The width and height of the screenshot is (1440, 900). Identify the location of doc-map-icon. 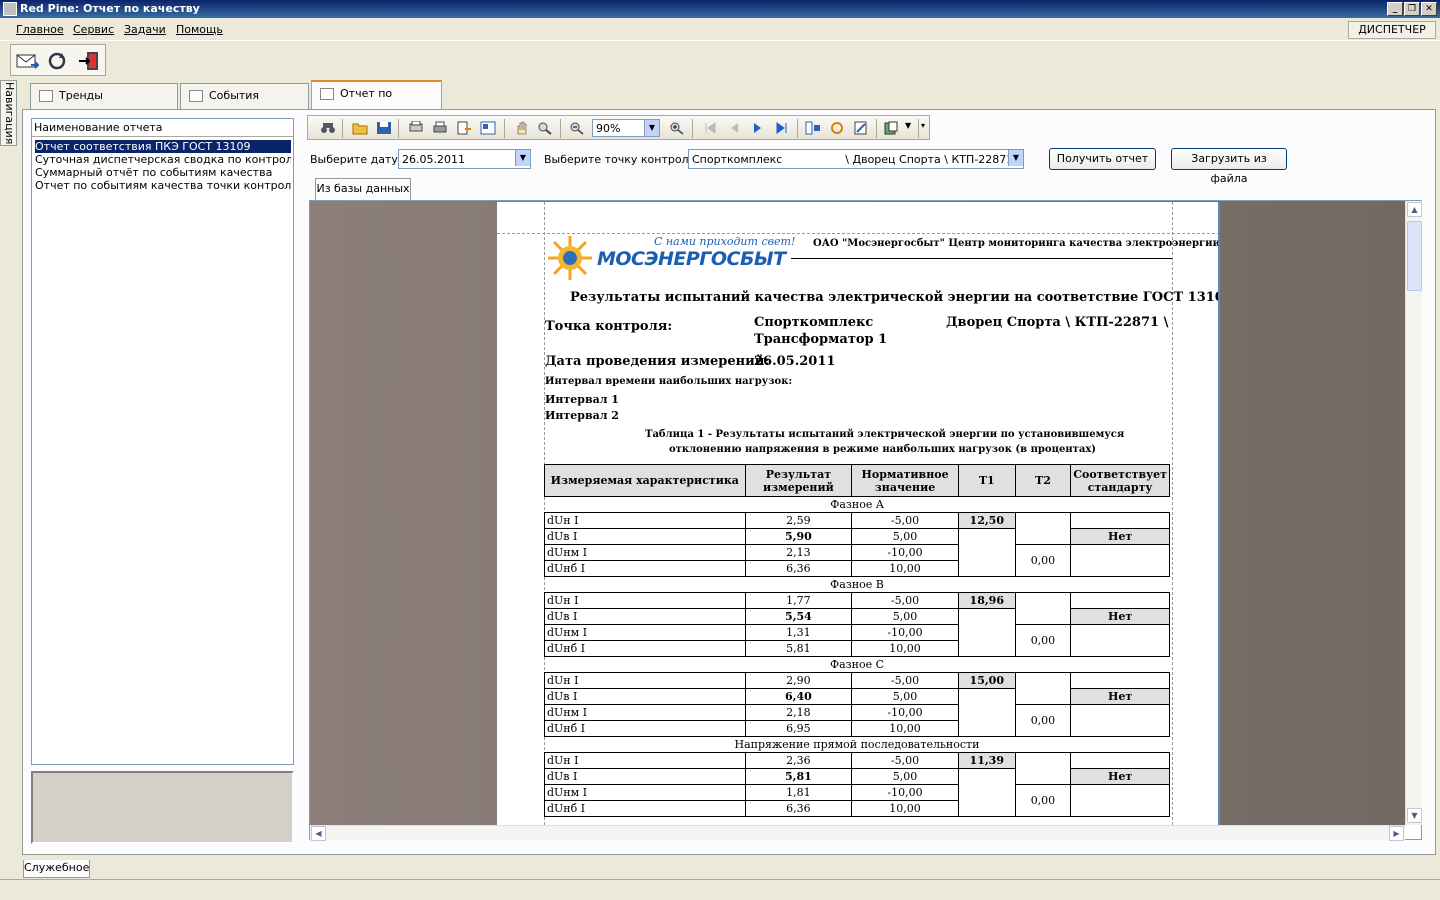
(813, 128).